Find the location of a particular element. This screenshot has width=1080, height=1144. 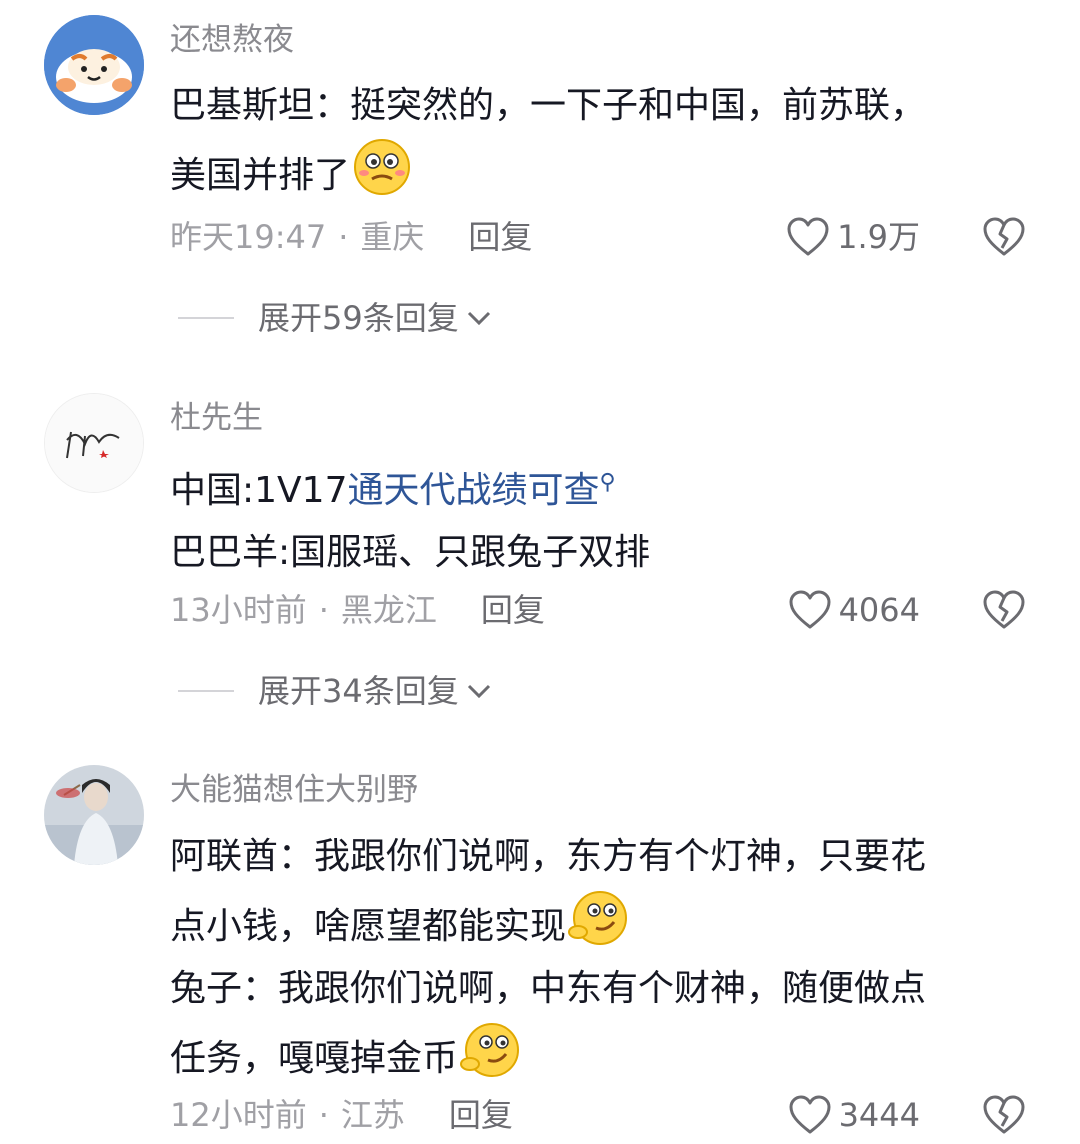

like-count: 3444 is located at coordinates (879, 1115).